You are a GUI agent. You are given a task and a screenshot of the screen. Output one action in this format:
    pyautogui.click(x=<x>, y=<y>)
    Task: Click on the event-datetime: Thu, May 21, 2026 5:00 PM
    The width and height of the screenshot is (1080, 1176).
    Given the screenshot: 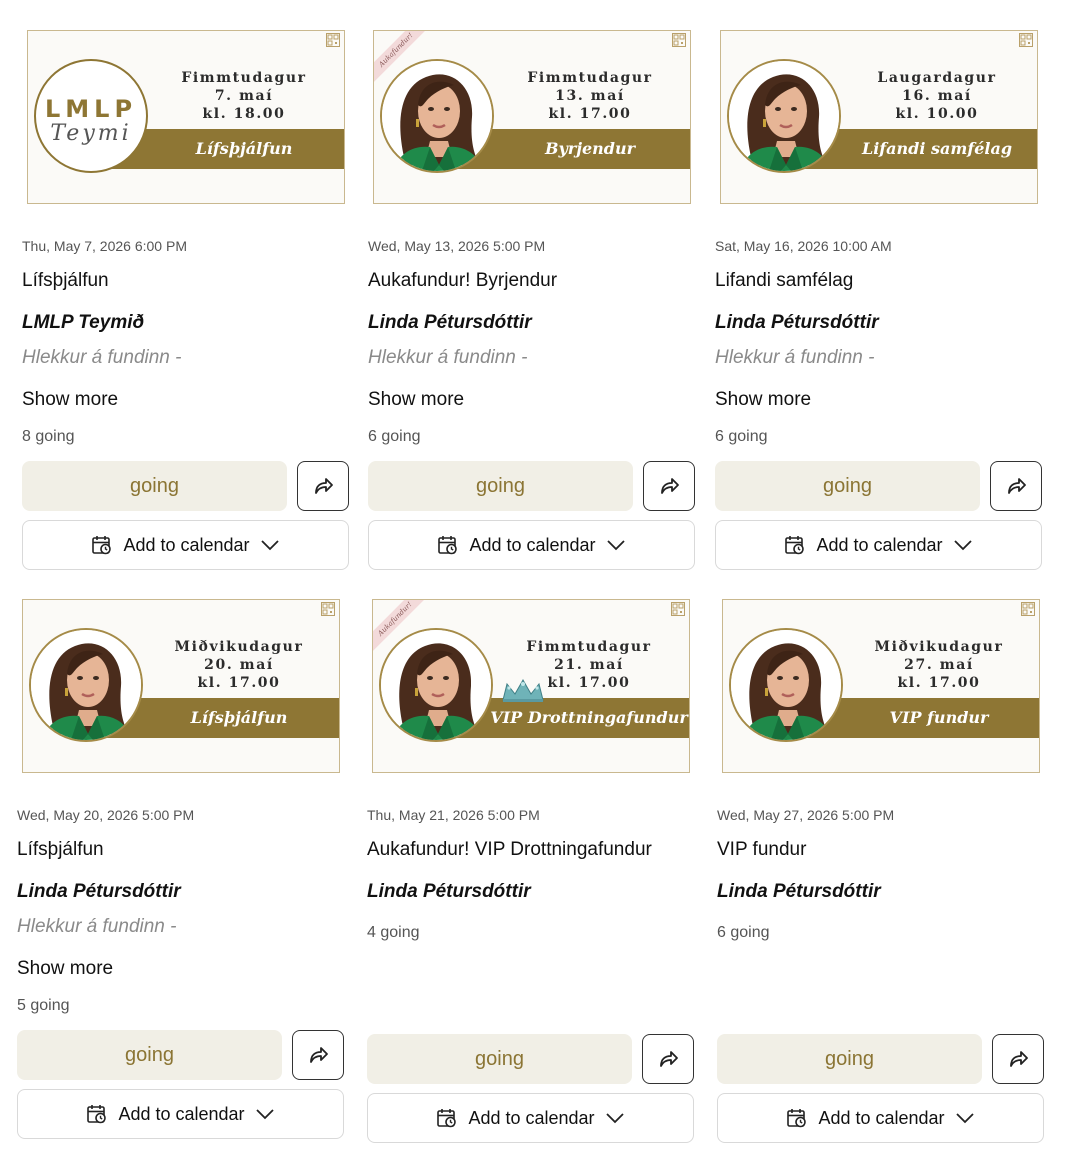 What is the action you would take?
    pyautogui.click(x=453, y=815)
    